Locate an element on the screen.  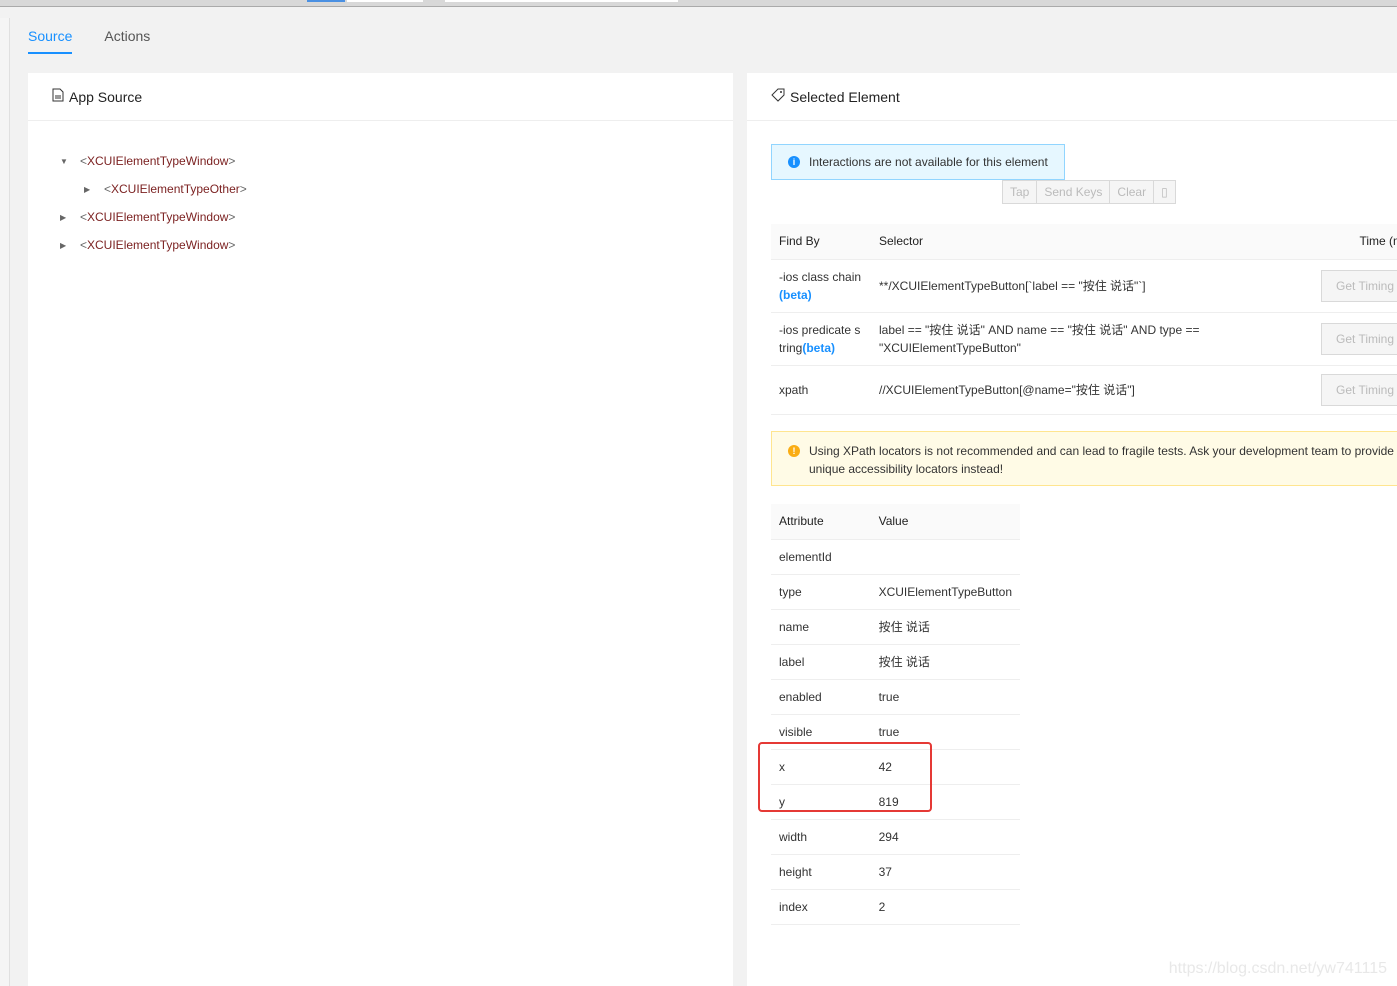
panel-header: Selected Element is located at coordinates (1072, 97).